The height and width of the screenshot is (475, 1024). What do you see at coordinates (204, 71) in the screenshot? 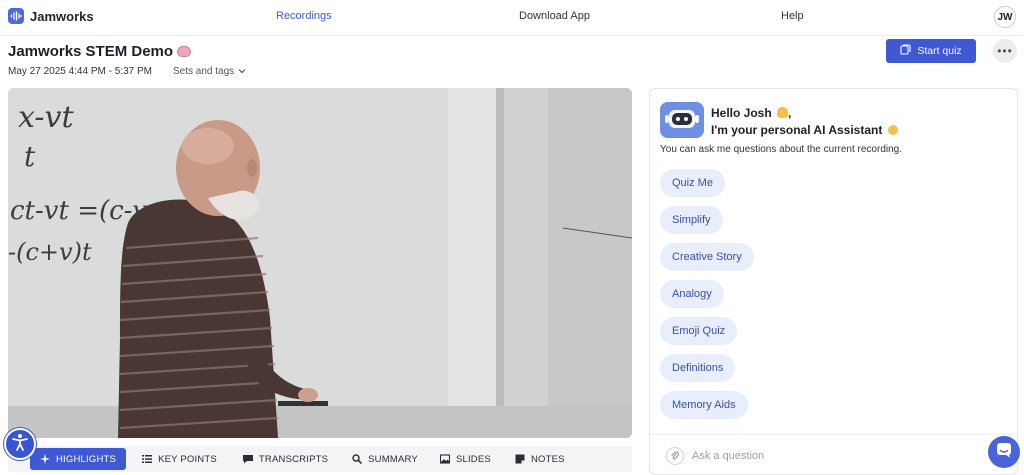
I see `sets-and-tags-label: Sets and tags` at bounding box center [204, 71].